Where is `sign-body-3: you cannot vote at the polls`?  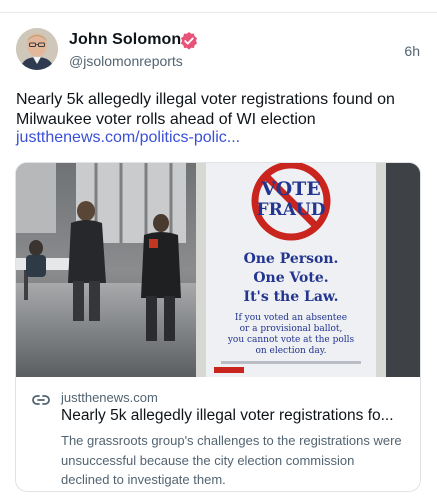
sign-body-3: you cannot vote at the polls is located at coordinates (291, 340).